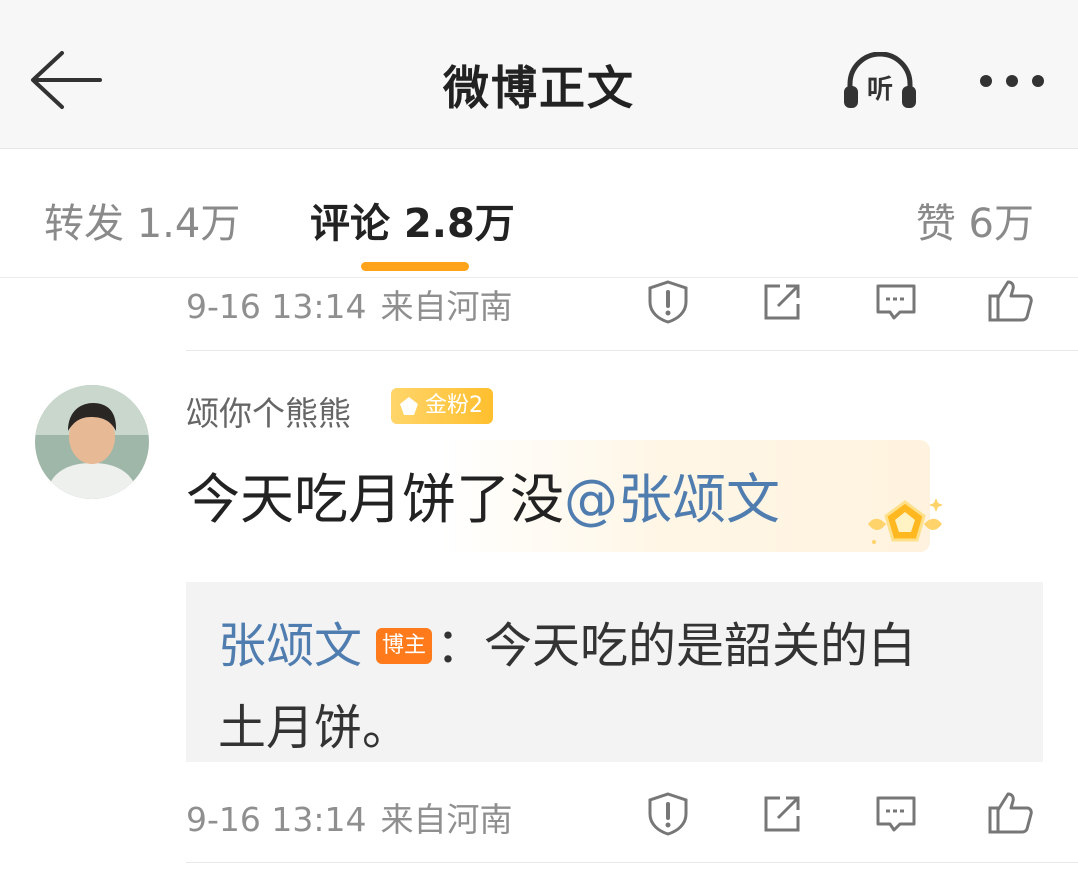 The height and width of the screenshot is (883, 1078). What do you see at coordinates (672, 499) in the screenshot?
I see `mention-link: @张颂文` at bounding box center [672, 499].